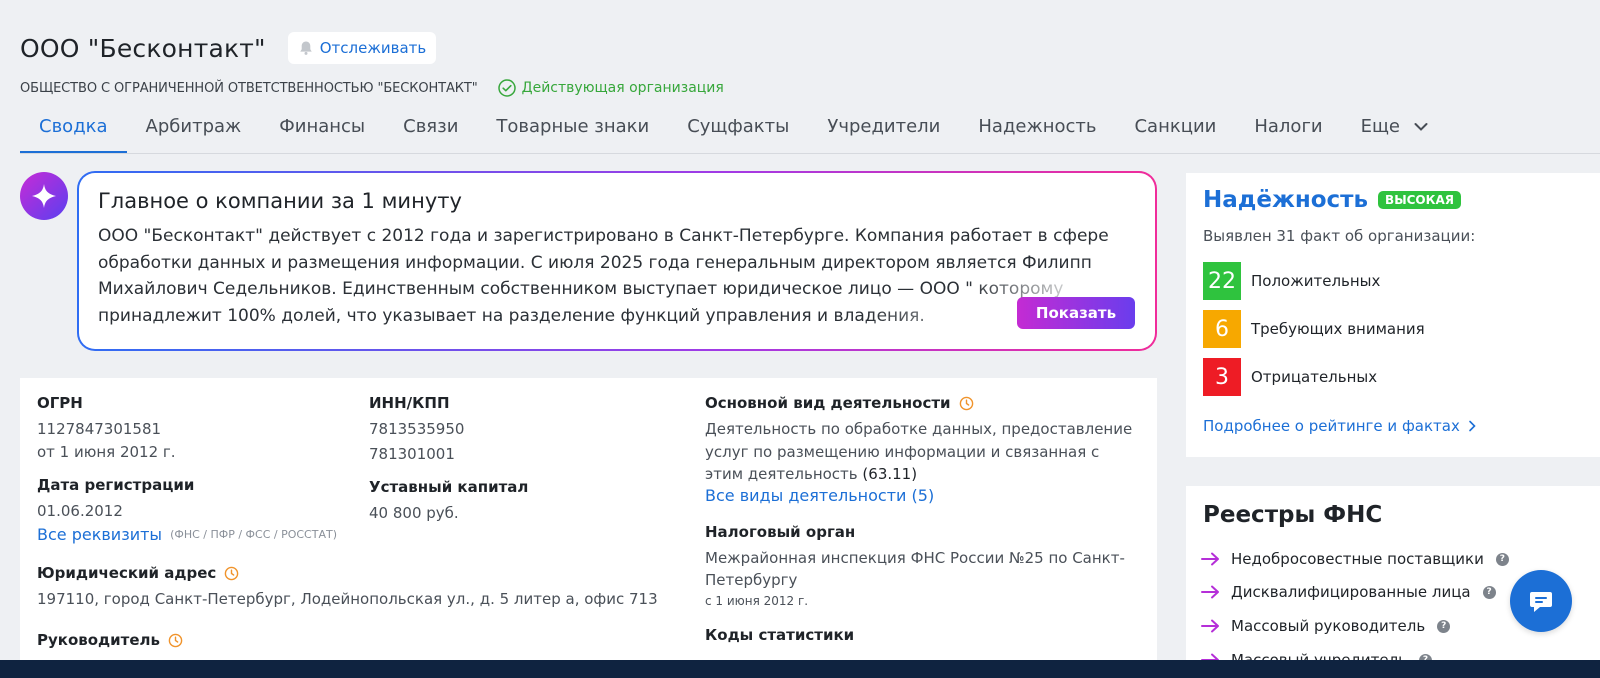 This screenshot has height=678, width=1600. What do you see at coordinates (883, 130) in the screenshot?
I see `tab-founders: Учредители` at bounding box center [883, 130].